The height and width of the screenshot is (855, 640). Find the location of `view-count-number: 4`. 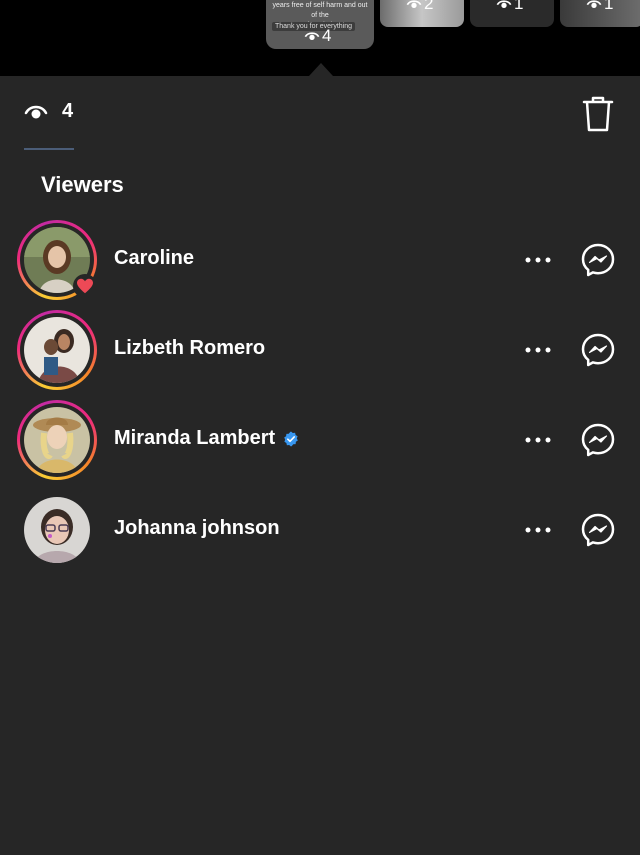

view-count-number: 4 is located at coordinates (68, 111).